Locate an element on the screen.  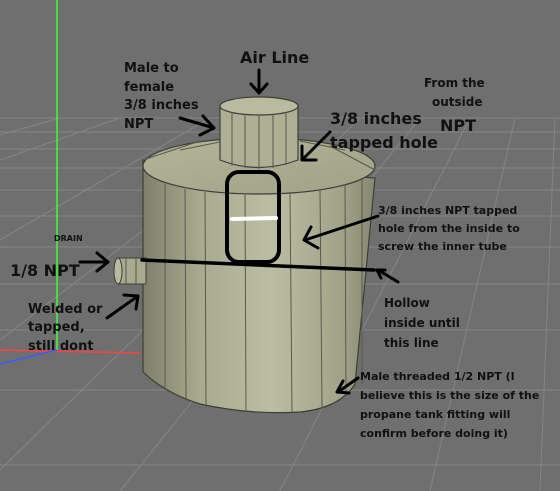
label-male-female-3: 3/8 inches is located at coordinates (161, 105).